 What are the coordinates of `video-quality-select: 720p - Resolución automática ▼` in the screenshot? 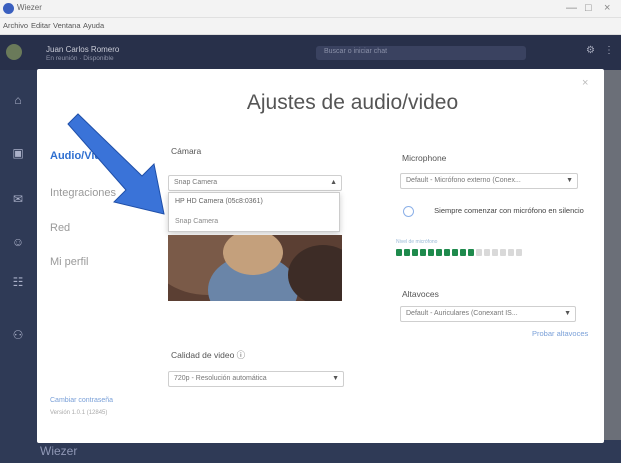 It's located at (256, 379).